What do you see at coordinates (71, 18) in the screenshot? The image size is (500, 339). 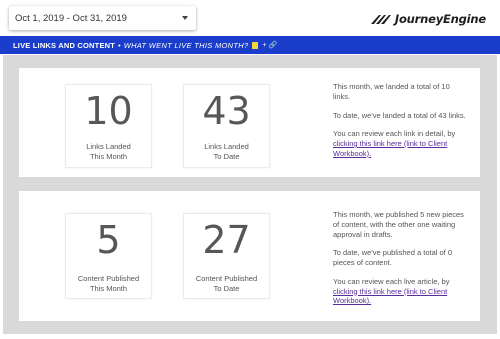 I see `date-range-value: Oct 1, 2019 - Oct 31, 2019` at bounding box center [71, 18].